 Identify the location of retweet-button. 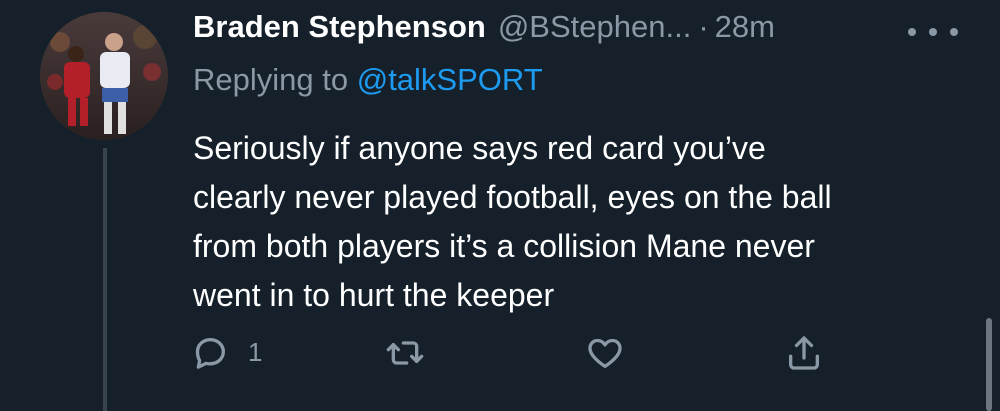
(405, 352).